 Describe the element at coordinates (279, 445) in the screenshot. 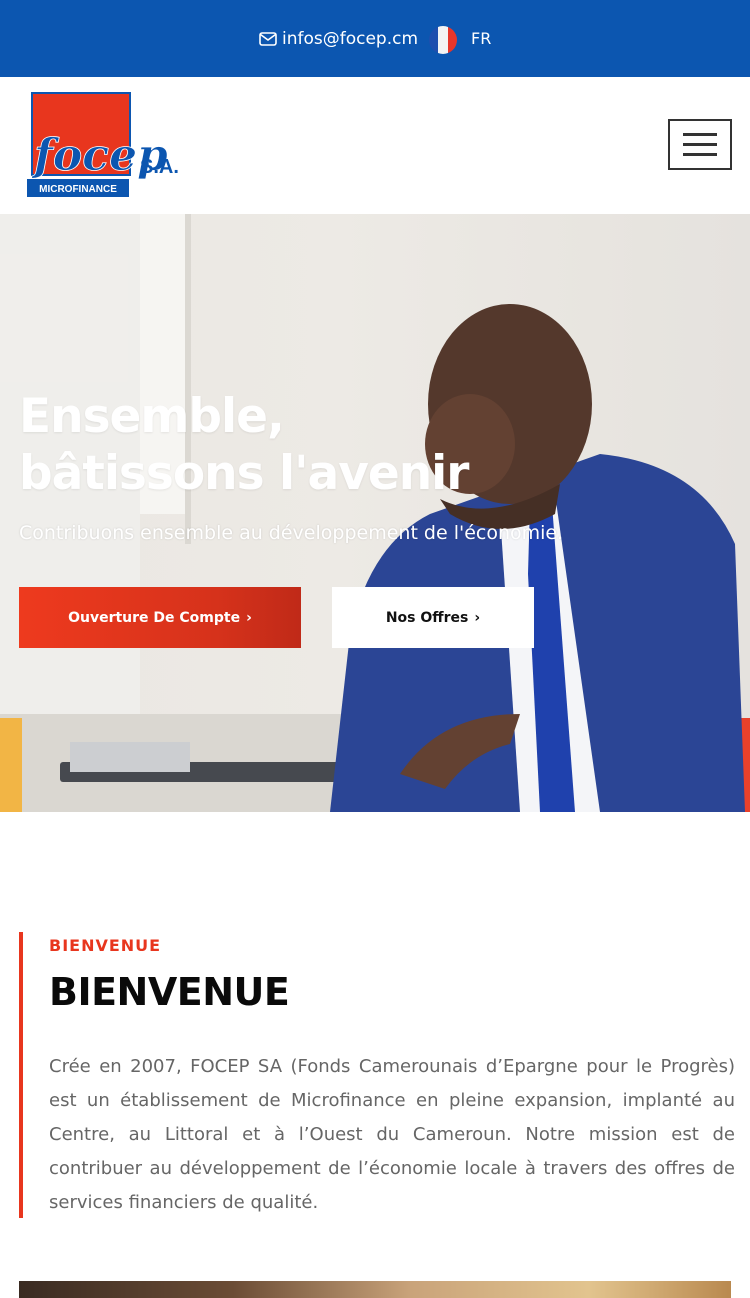

I see `hero-title: Ensemble, bâtissons l'avenir` at that location.